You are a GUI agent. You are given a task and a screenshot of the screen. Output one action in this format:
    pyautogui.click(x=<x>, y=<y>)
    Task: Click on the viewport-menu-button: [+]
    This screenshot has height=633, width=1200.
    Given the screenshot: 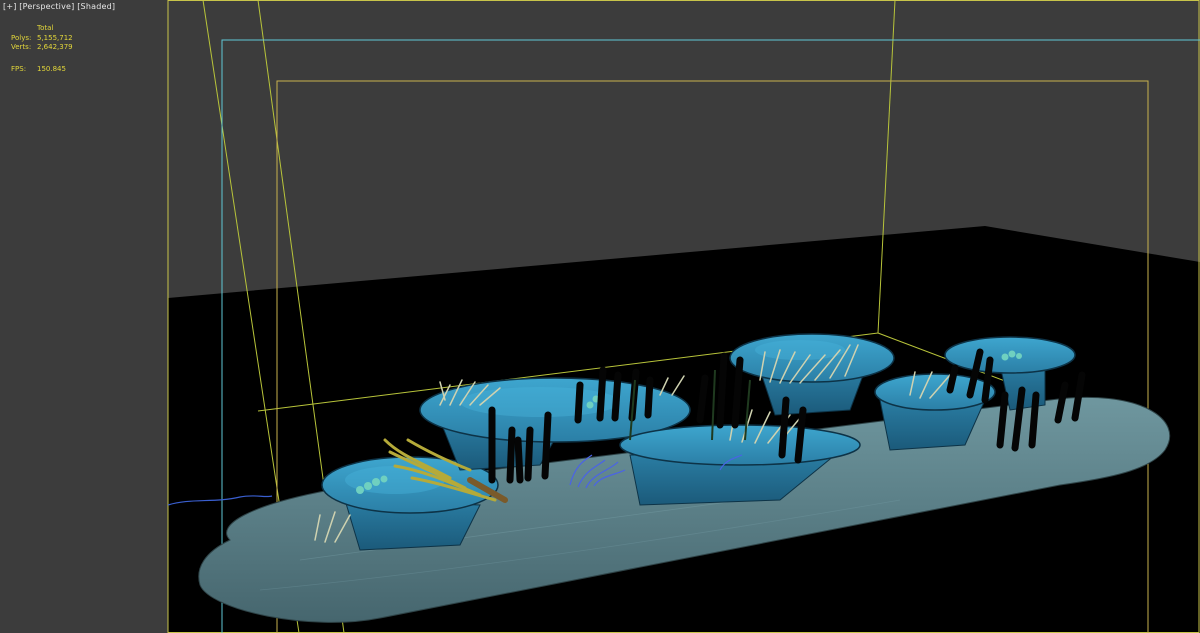 What is the action you would take?
    pyautogui.click(x=10, y=6)
    